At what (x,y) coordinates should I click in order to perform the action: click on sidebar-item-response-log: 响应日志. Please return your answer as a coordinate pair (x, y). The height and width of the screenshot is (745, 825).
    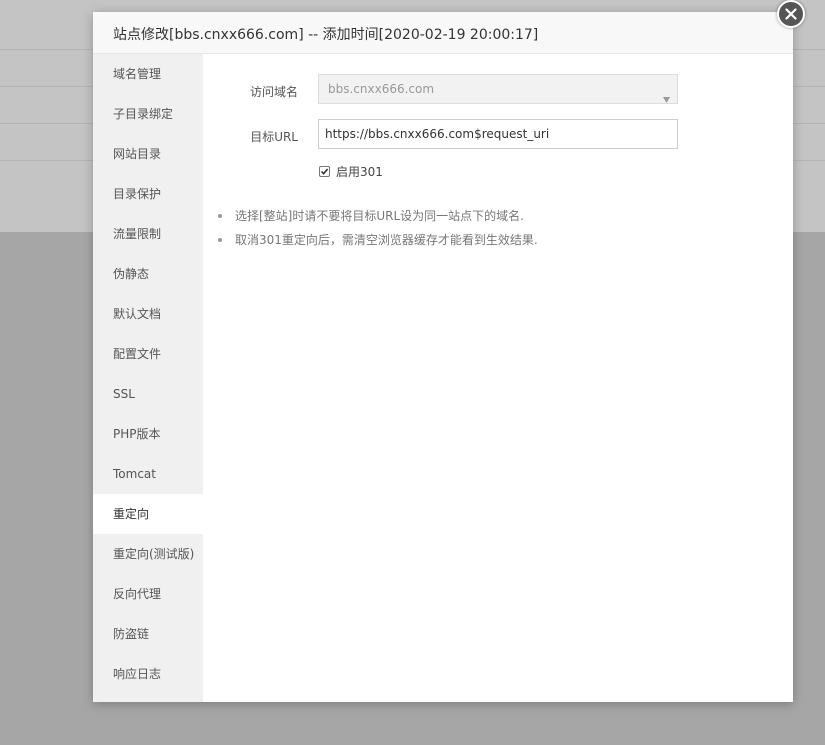
    Looking at the image, I should click on (148, 674).